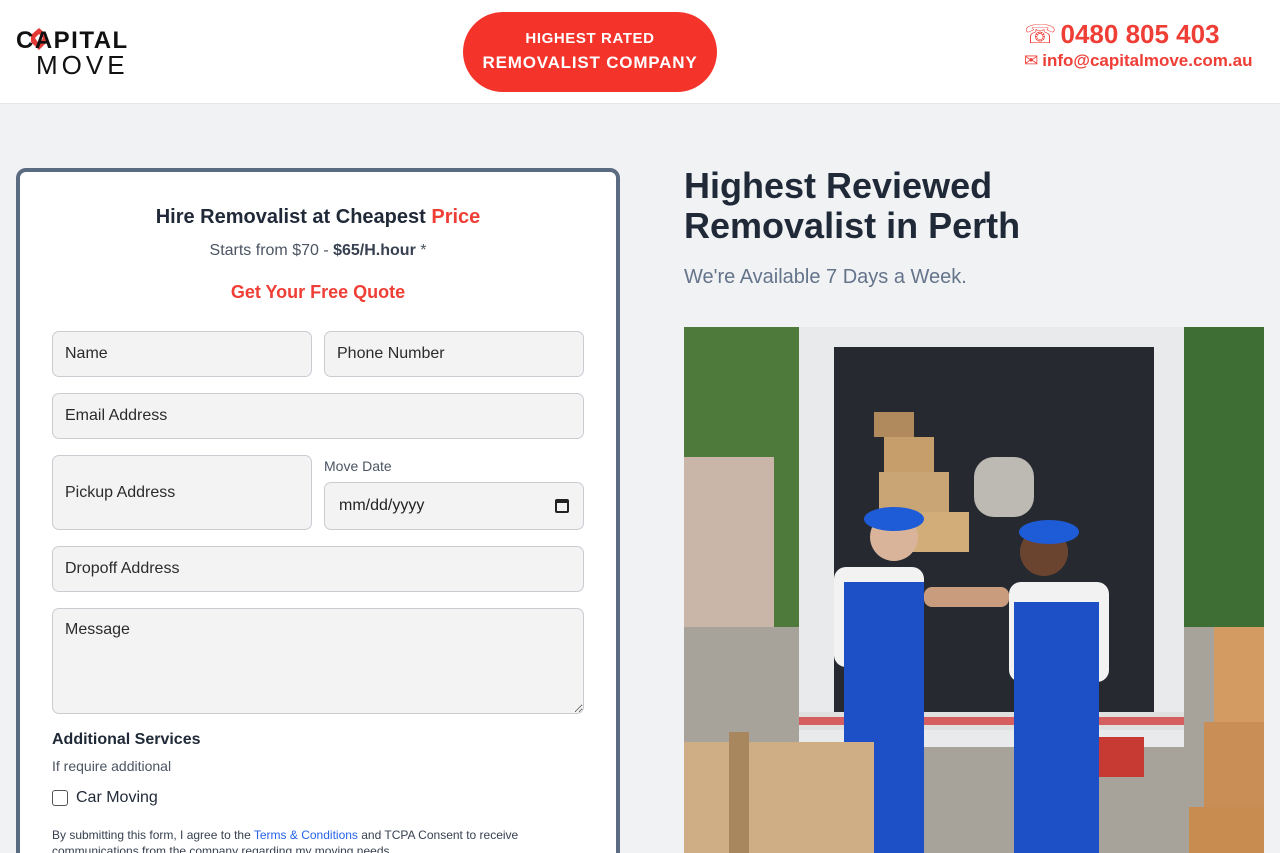 This screenshot has width=1280, height=853. I want to click on calendar-icon, so click(562, 506).